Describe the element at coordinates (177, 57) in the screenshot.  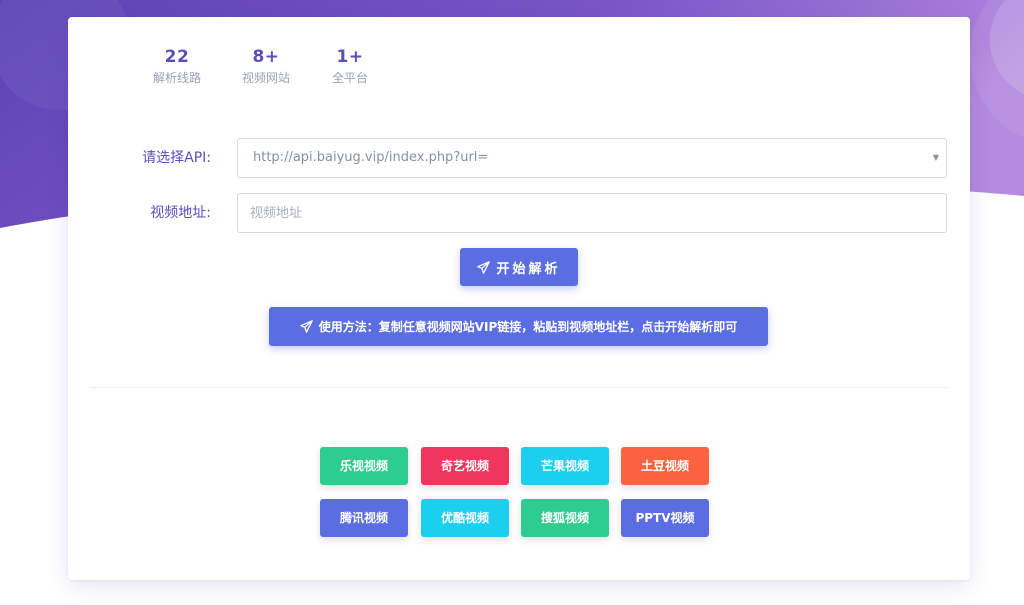
I see `stat-value: 22` at that location.